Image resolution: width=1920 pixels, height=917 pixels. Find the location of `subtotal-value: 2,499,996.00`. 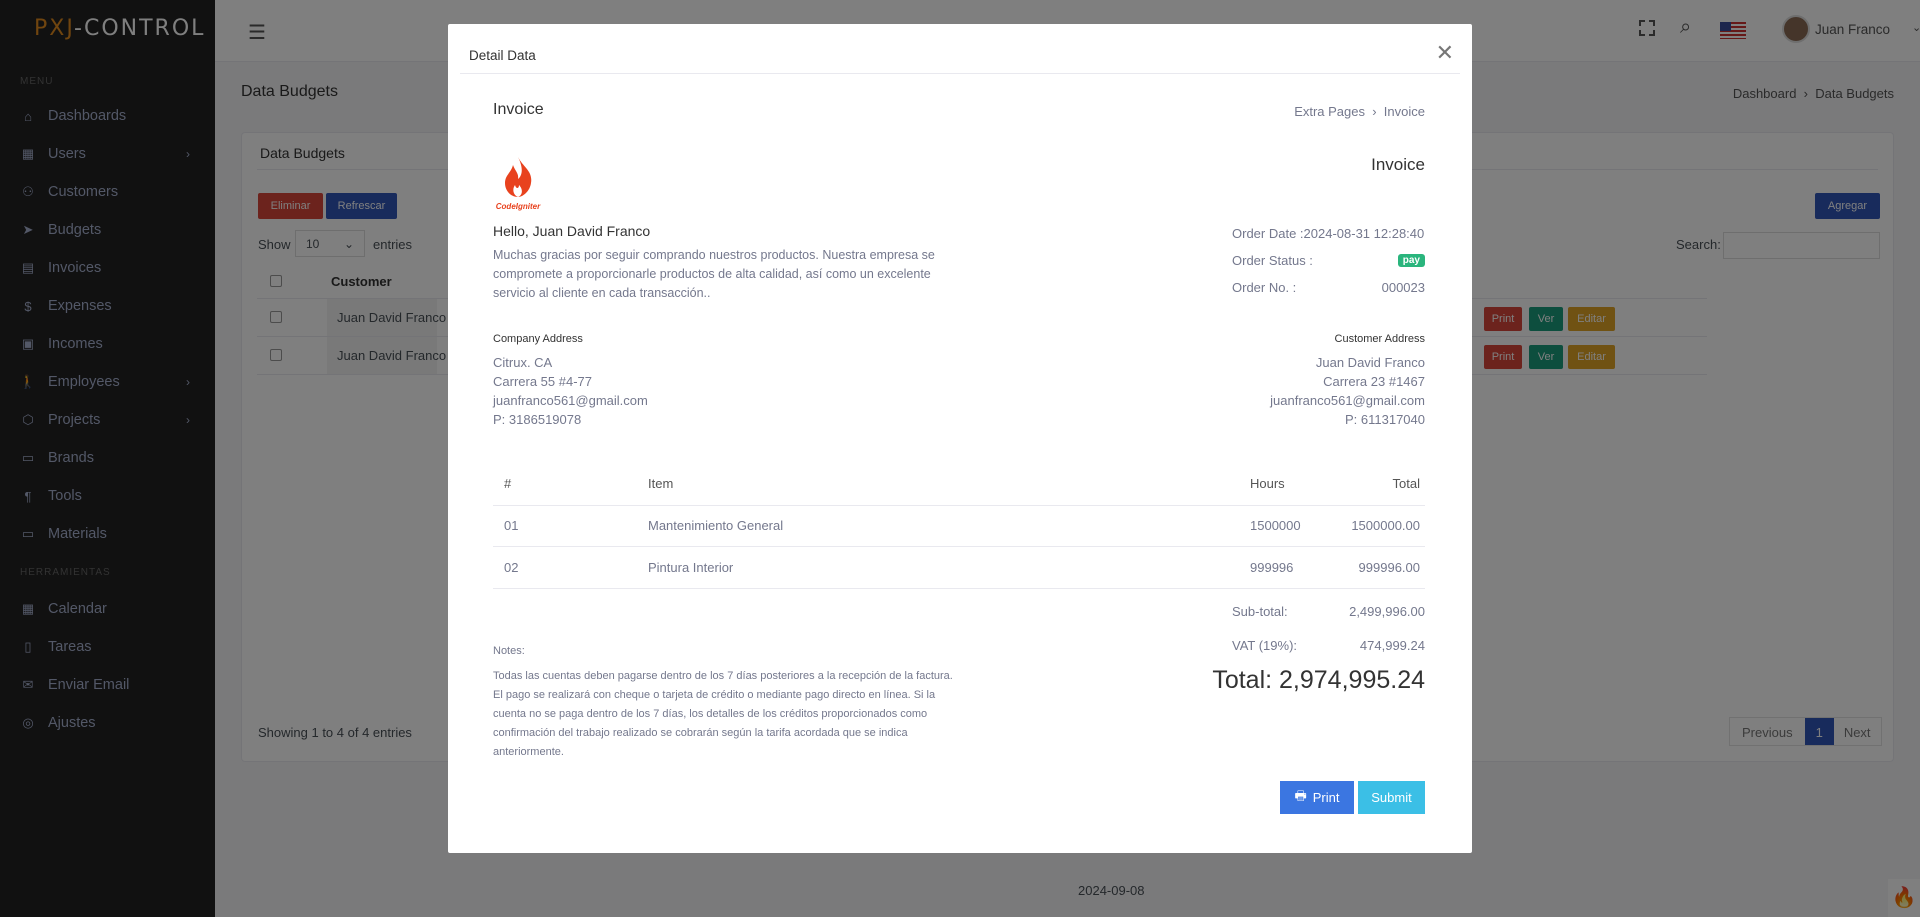

subtotal-value: 2,499,996.00 is located at coordinates (1387, 611).